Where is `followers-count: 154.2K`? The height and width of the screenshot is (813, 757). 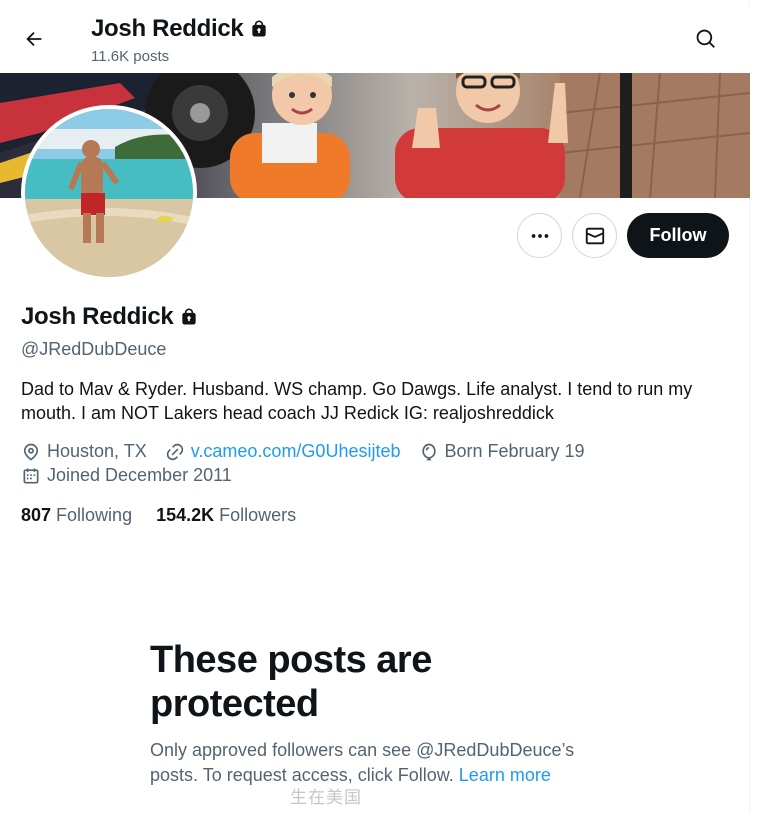 followers-count: 154.2K is located at coordinates (188, 515).